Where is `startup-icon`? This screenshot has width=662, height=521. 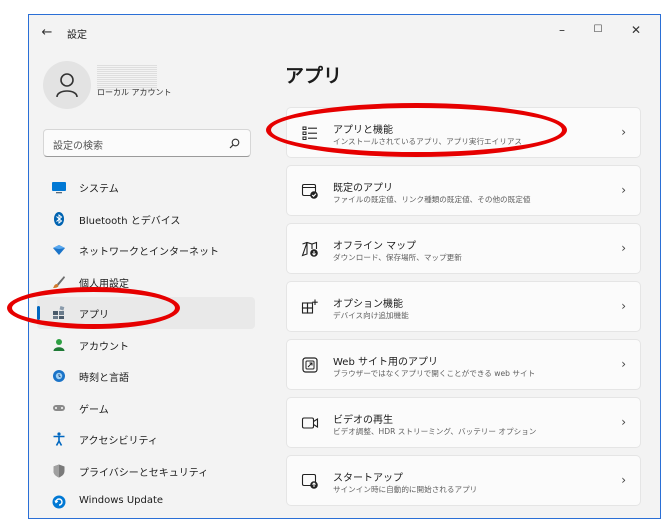
startup-icon is located at coordinates (309, 481).